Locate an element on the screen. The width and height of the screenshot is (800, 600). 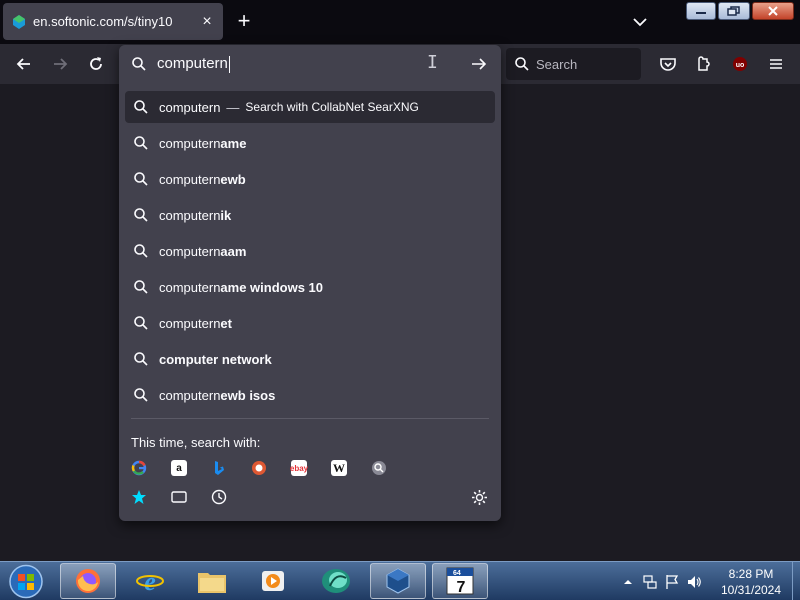
text-caret is located at coordinates (229, 64).